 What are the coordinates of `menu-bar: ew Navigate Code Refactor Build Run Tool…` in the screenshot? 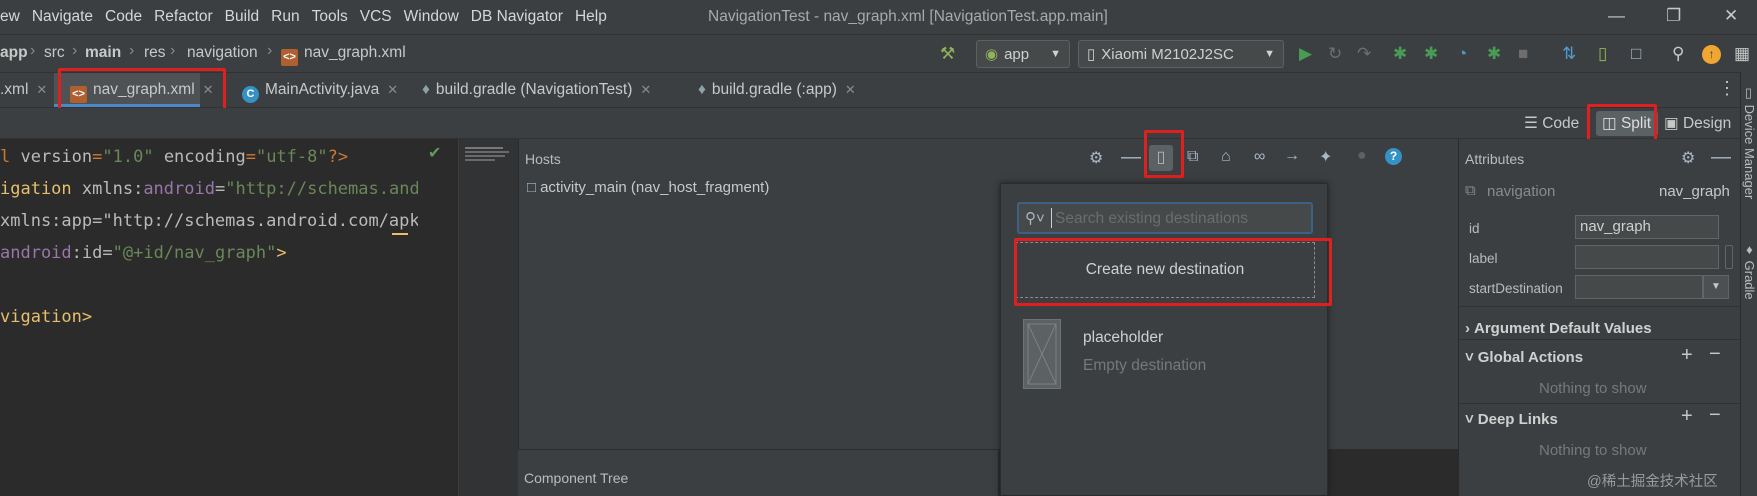 It's located at (878, 17).